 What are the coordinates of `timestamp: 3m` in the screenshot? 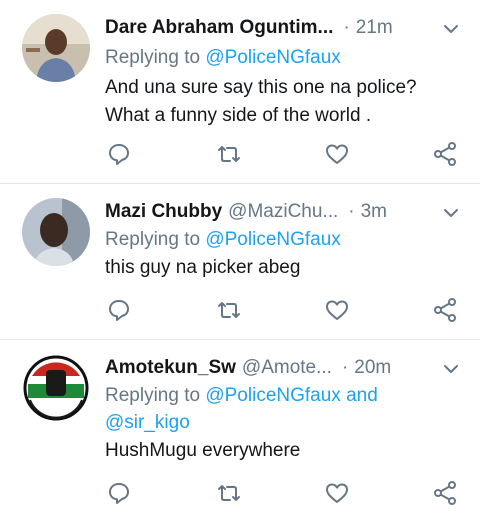 It's located at (374, 211).